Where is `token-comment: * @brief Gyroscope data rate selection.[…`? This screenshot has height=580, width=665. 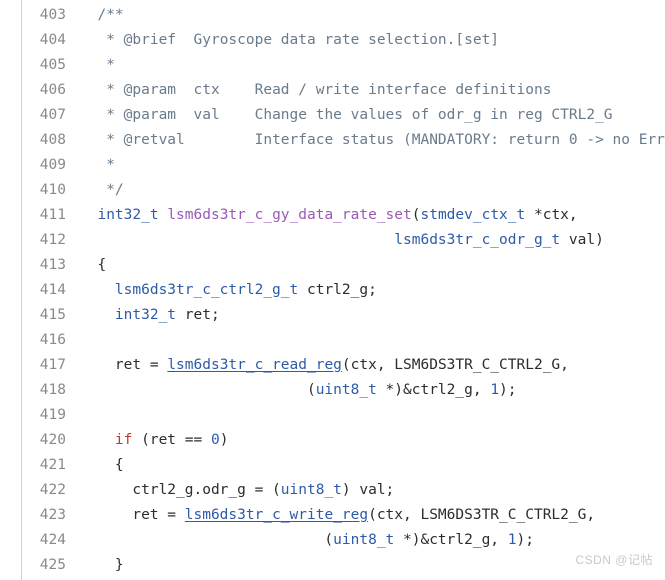
token-comment: * @brief Gyroscope data rate selection.[… is located at coordinates (303, 40).